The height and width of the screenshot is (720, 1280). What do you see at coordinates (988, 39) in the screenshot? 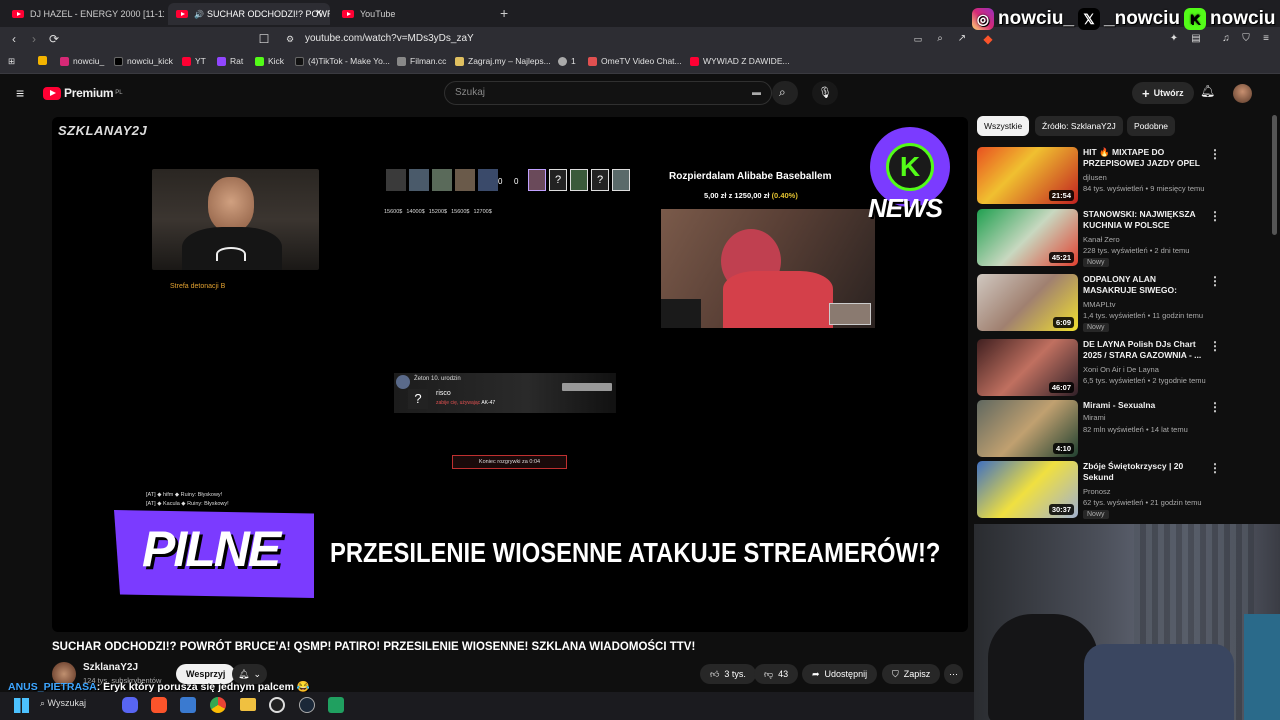
I see `brave-shield-icon: ◆` at bounding box center [988, 39].